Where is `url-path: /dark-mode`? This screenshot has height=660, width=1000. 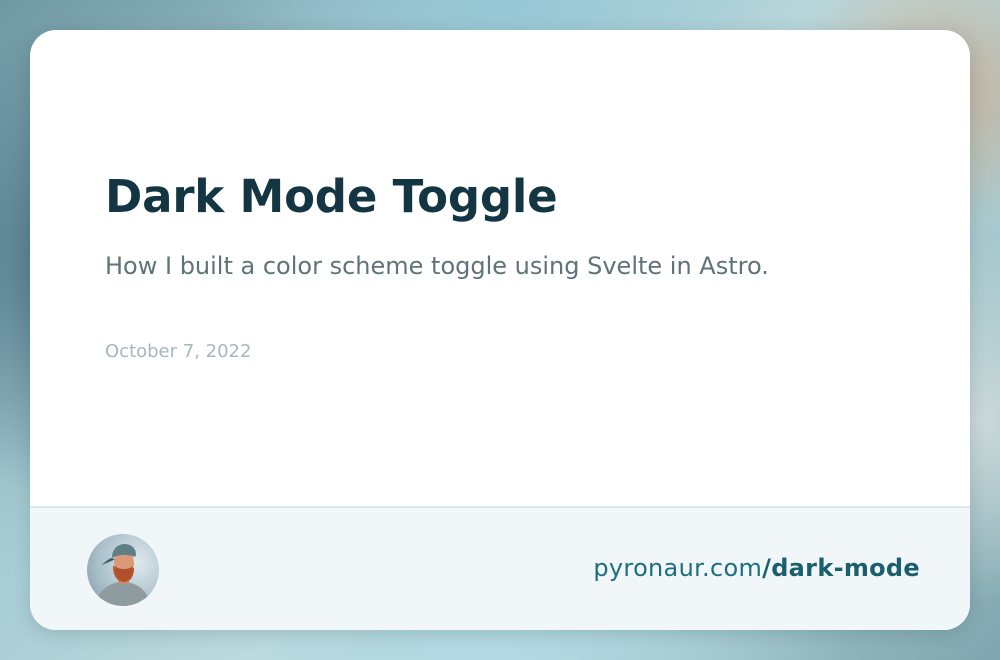 url-path: /dark-mode is located at coordinates (841, 568).